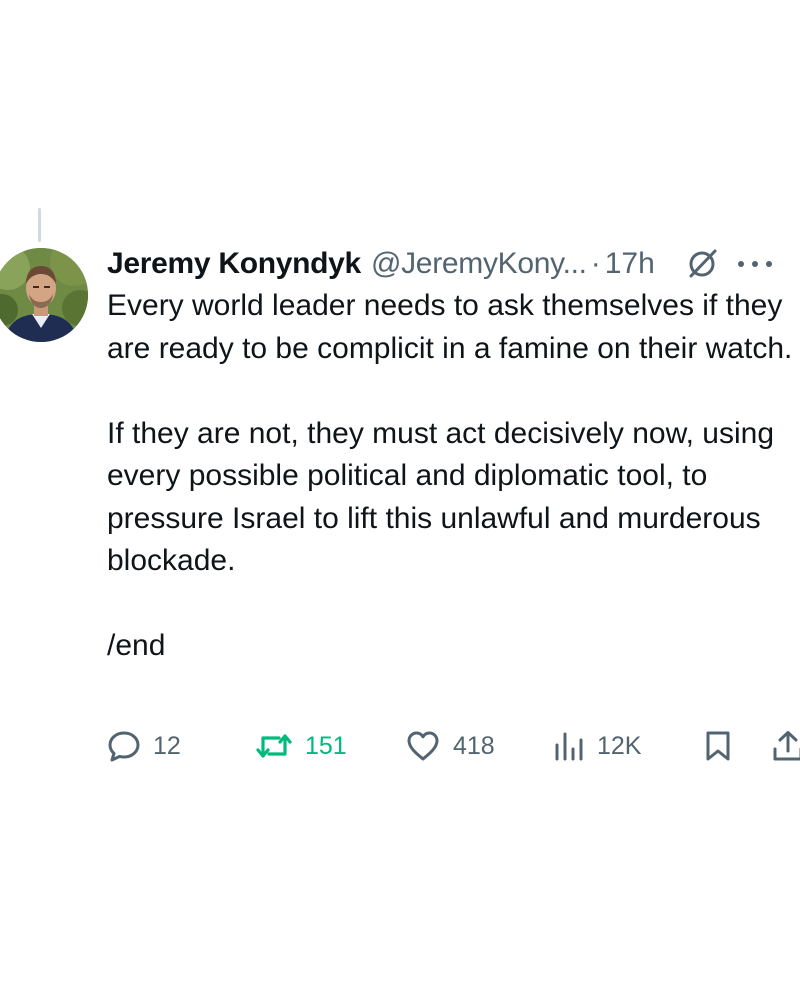  I want to click on tweet-paragraph: /end, so click(136, 645).